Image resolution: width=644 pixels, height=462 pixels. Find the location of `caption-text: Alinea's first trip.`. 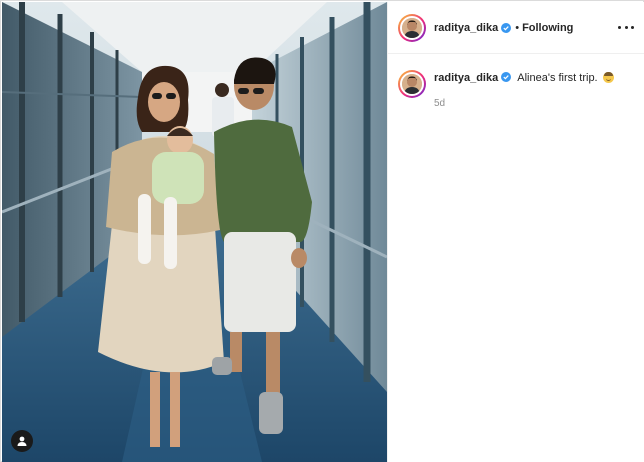

caption-text: Alinea's first trip. is located at coordinates (557, 78).